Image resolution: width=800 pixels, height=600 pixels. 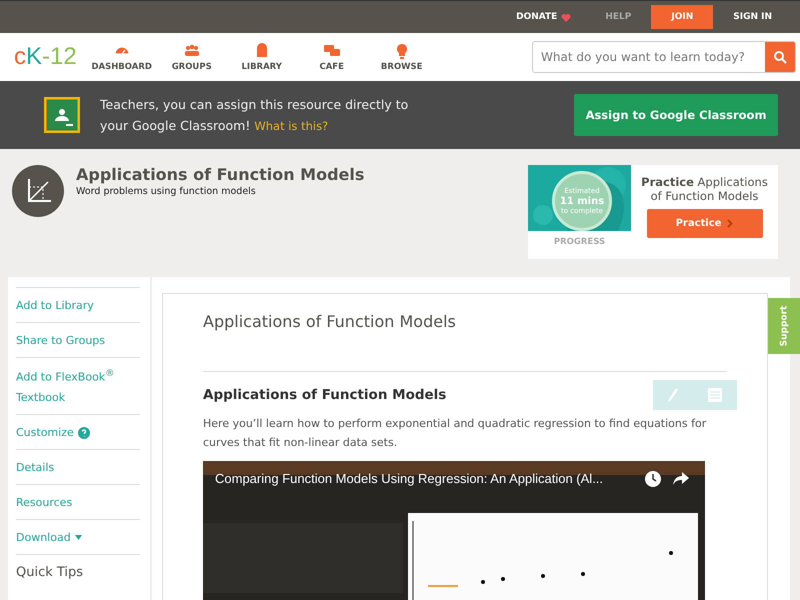 What do you see at coordinates (784, 326) in the screenshot?
I see `support-tab: Support` at bounding box center [784, 326].